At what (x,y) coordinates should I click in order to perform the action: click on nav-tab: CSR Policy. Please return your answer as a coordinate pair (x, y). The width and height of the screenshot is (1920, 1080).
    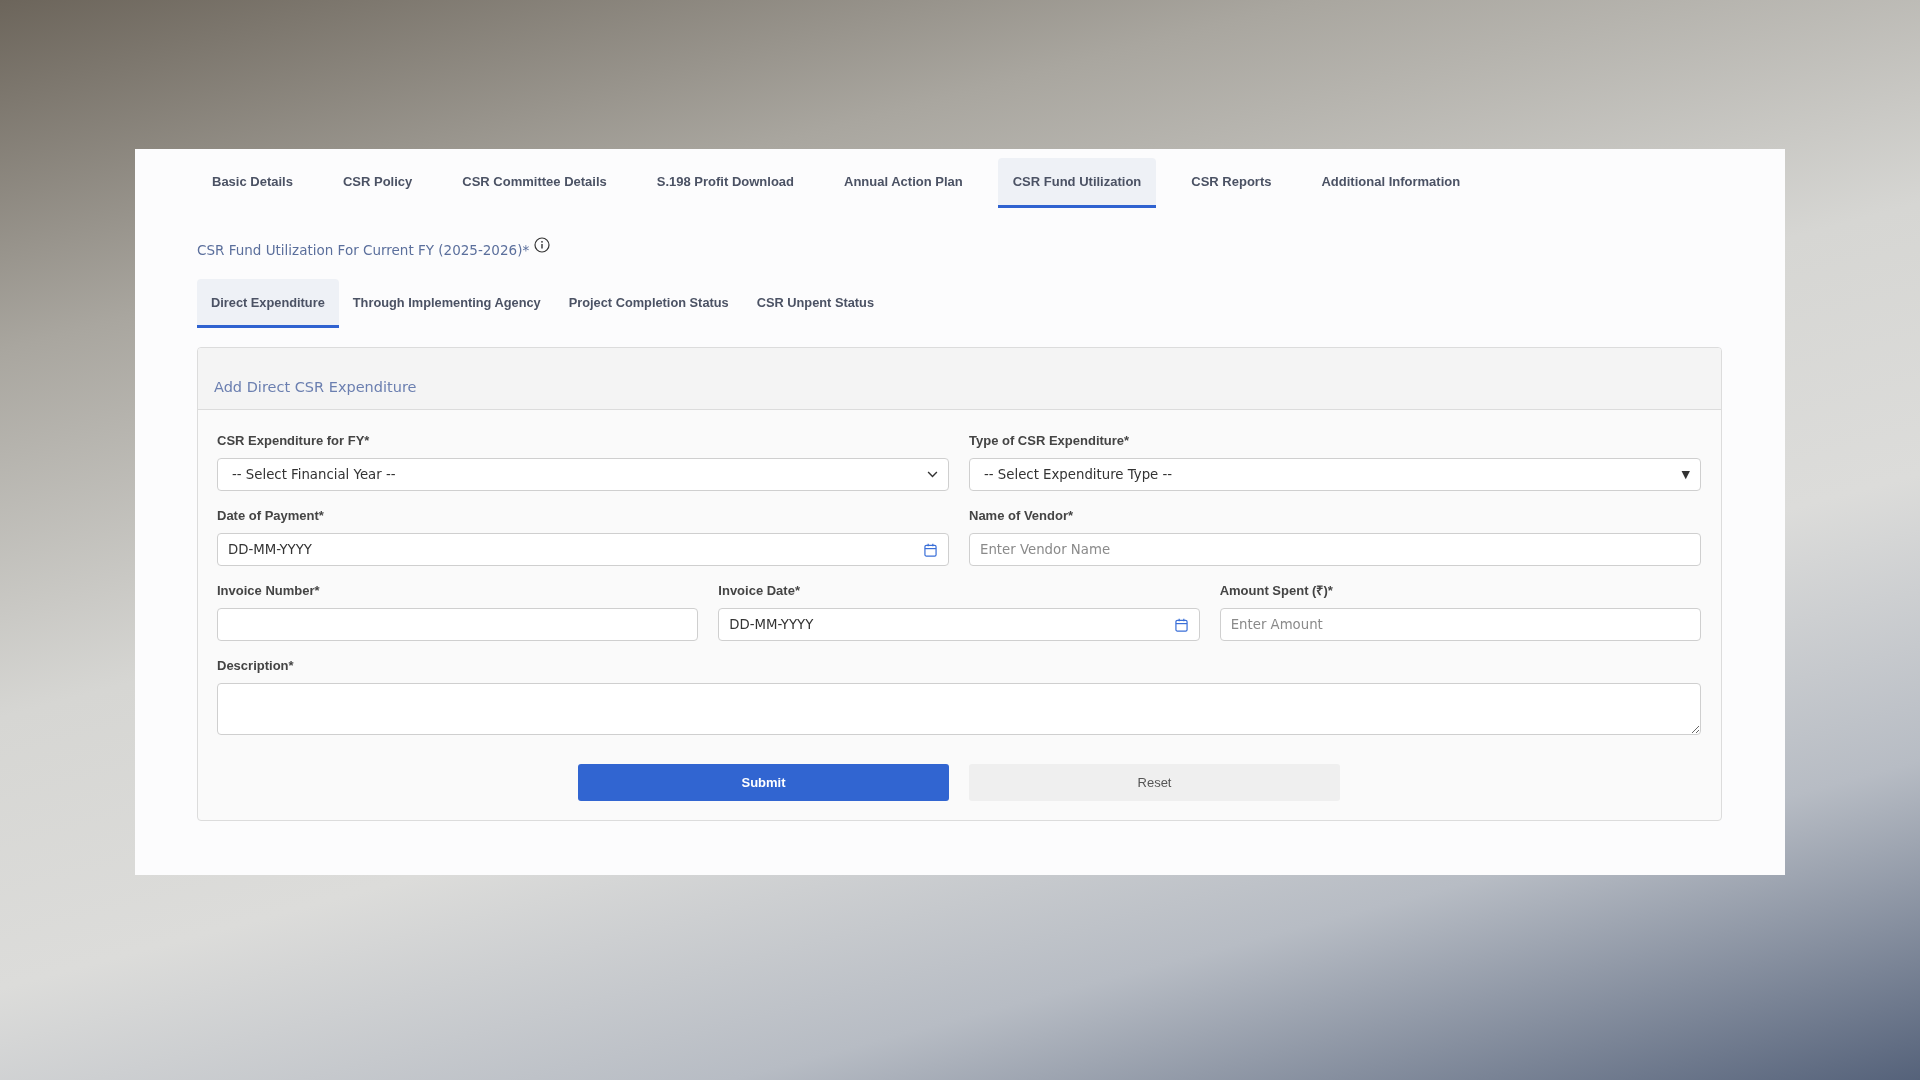
    Looking at the image, I should click on (377, 183).